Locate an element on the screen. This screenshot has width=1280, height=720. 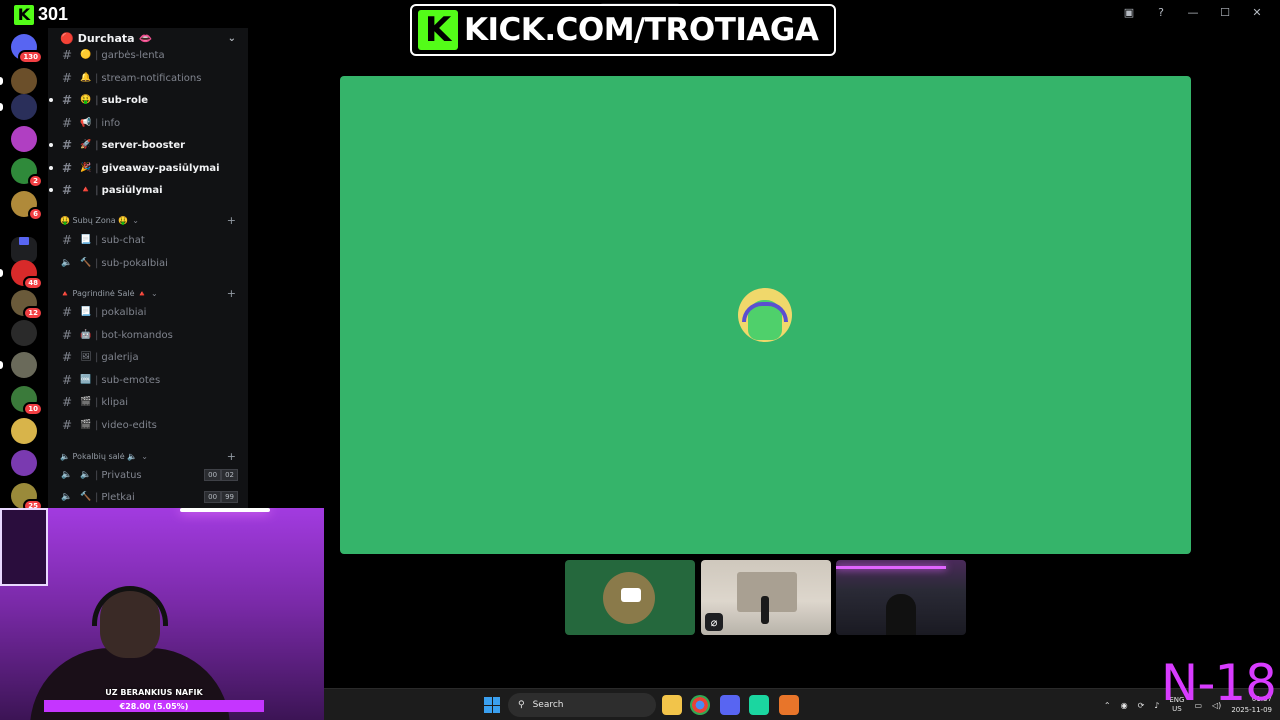
channel-name: garbės-lenta is located at coordinates (133, 55).